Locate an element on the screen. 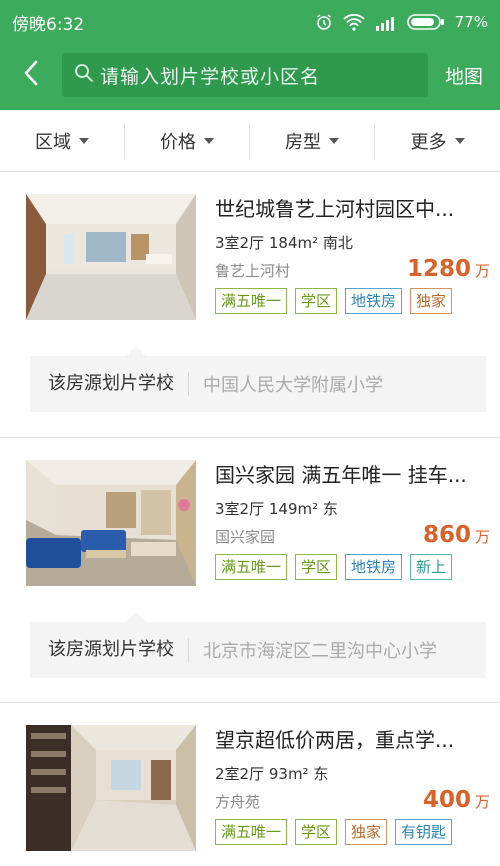  listing-price: 400 is located at coordinates (446, 800).